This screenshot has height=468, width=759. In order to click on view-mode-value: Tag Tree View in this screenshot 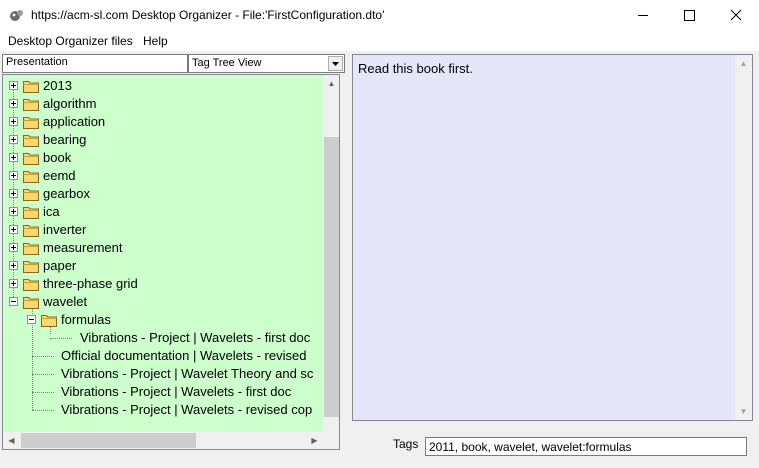, I will do `click(227, 63)`.